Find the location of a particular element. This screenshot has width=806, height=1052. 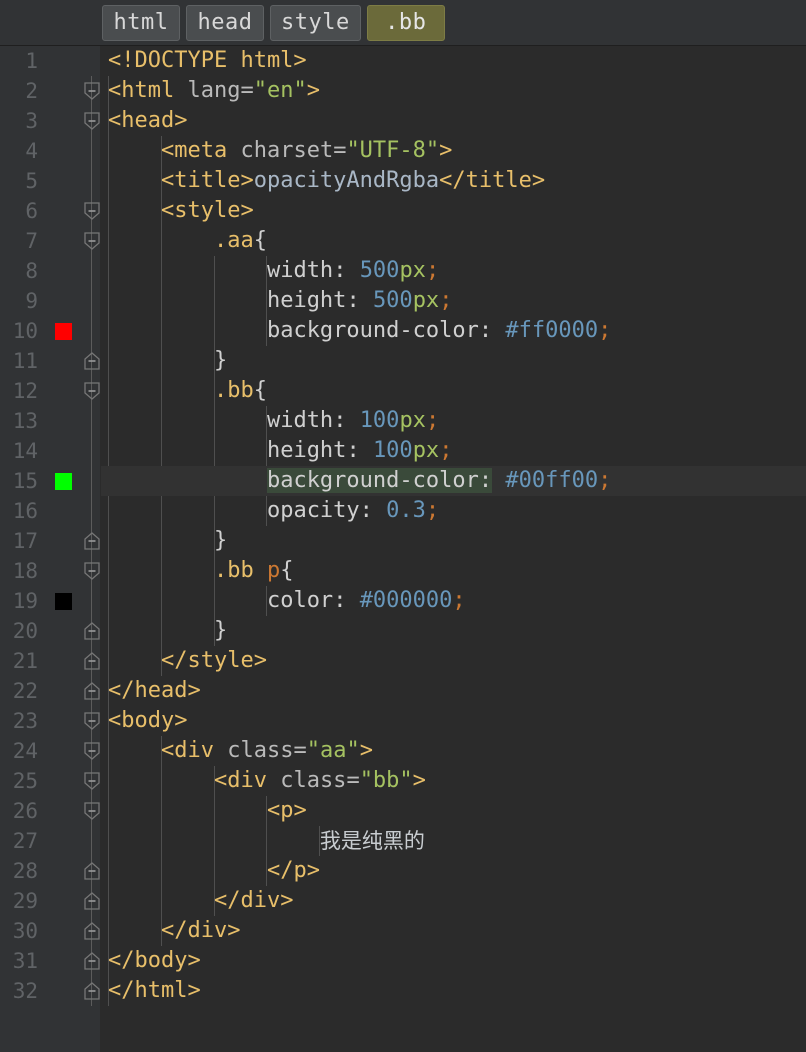

breadcrumb-item-style: style is located at coordinates (315, 22).